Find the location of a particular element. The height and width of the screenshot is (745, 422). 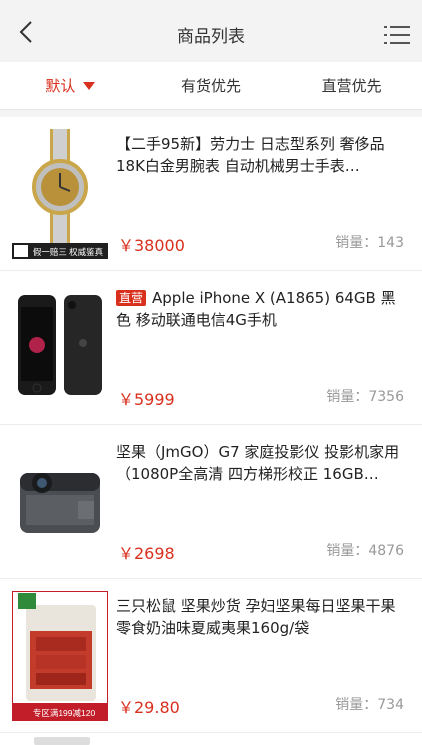

filter-bar: 默认 有货优先 直营优先 is located at coordinates (211, 86).